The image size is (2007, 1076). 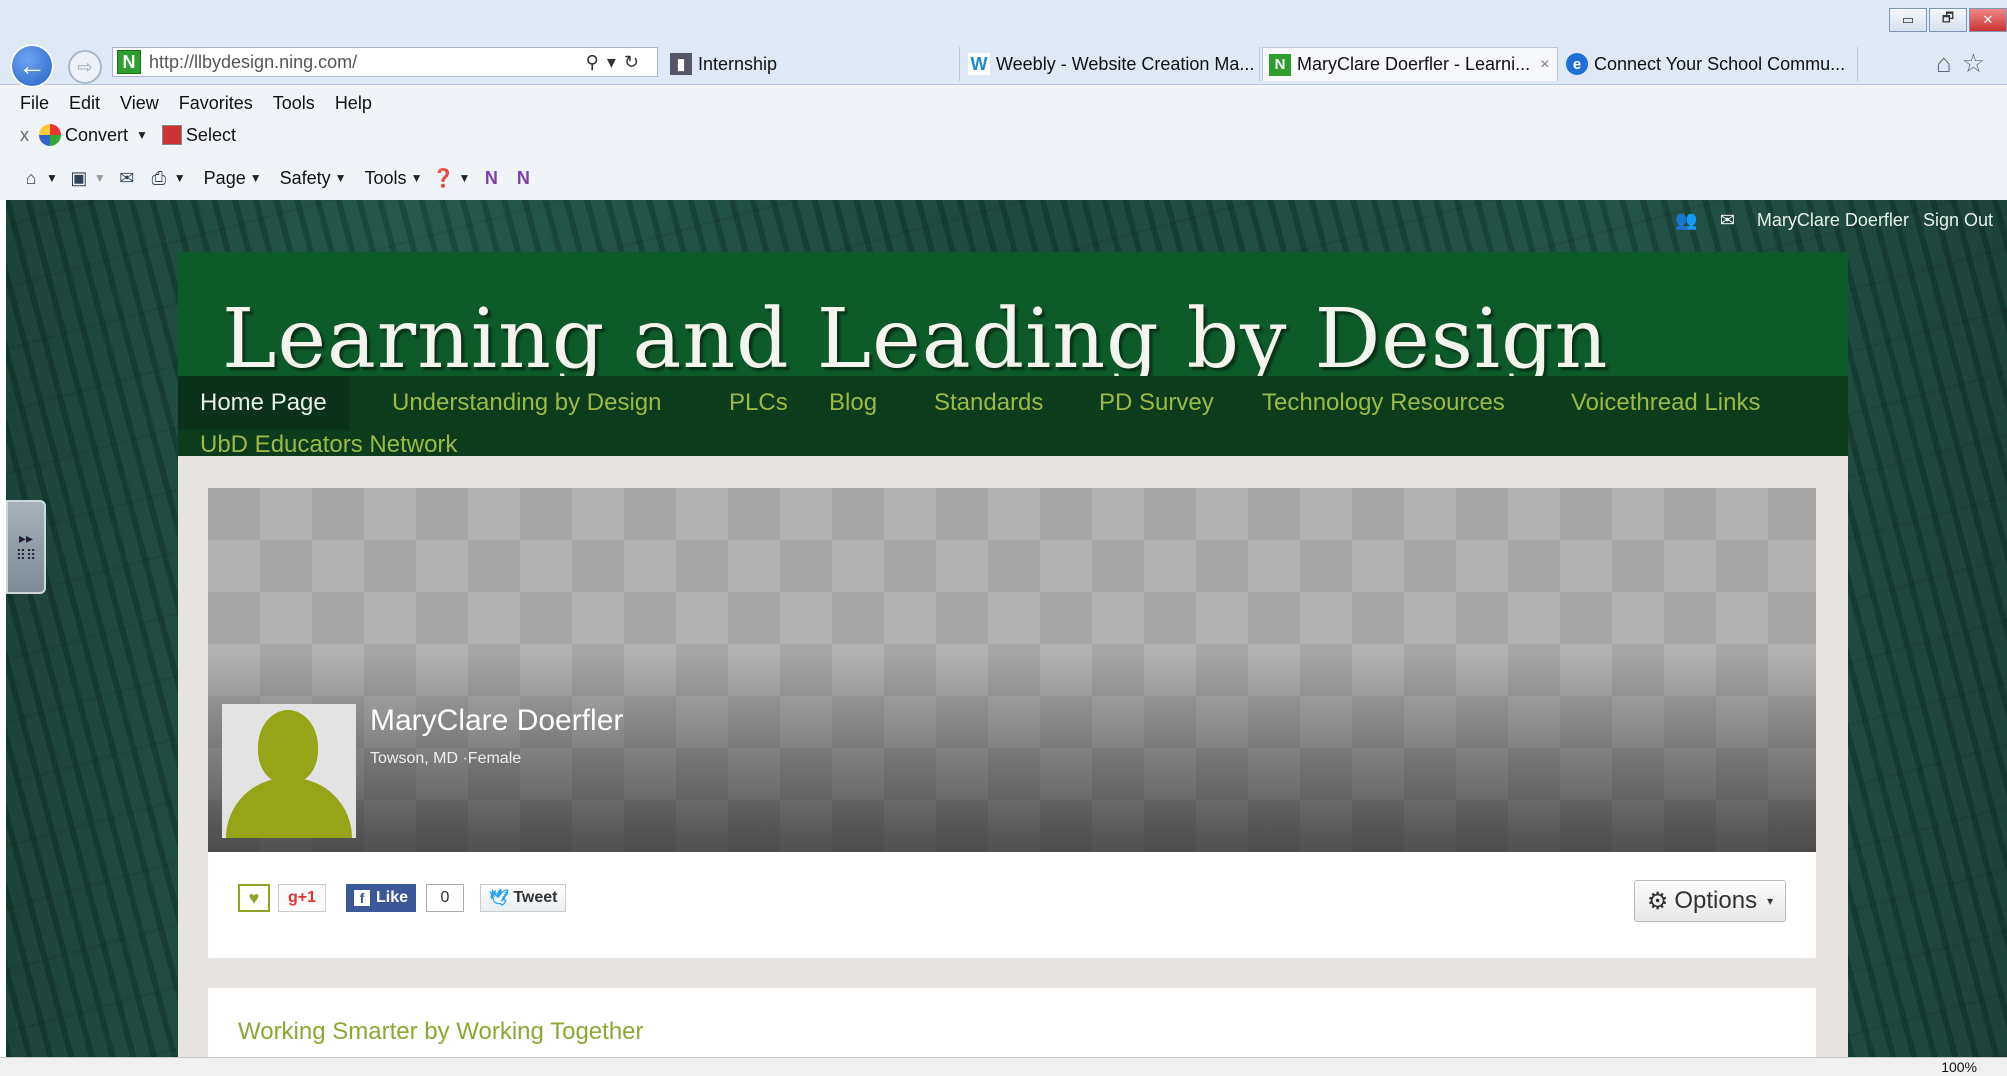 What do you see at coordinates (635, 62) in the screenshot?
I see `refresh-icon: ↻` at bounding box center [635, 62].